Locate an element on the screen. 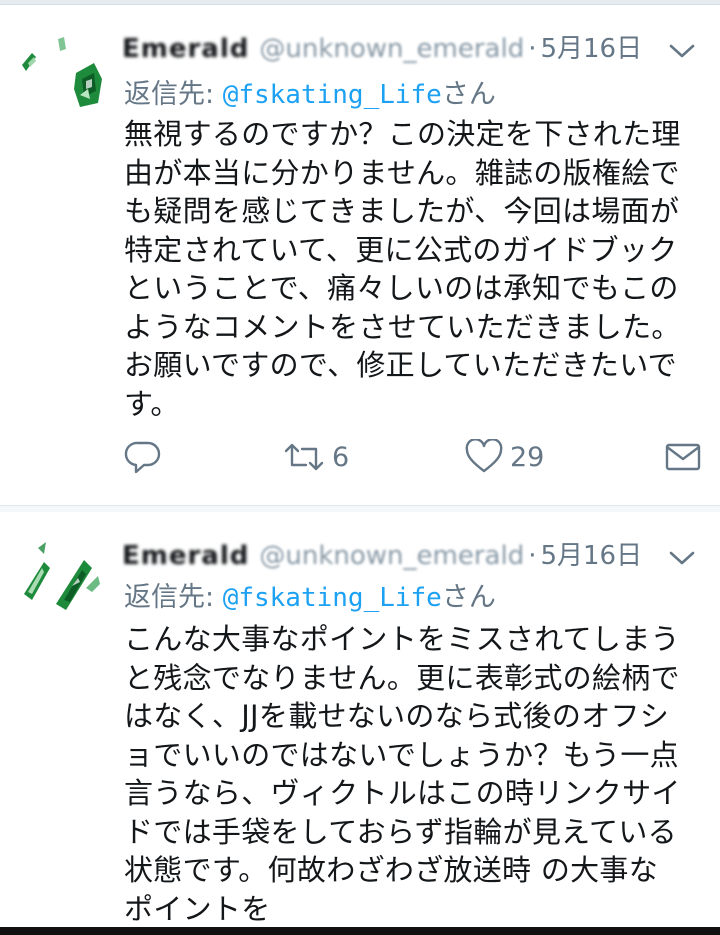  retweet-button: 6 is located at coordinates (315, 457).